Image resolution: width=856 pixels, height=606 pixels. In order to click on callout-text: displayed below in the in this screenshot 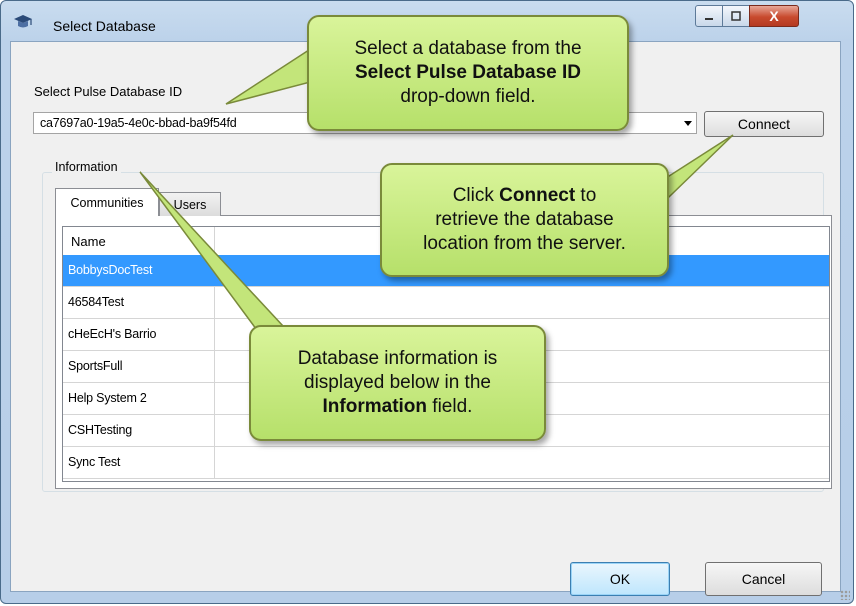, I will do `click(397, 382)`.